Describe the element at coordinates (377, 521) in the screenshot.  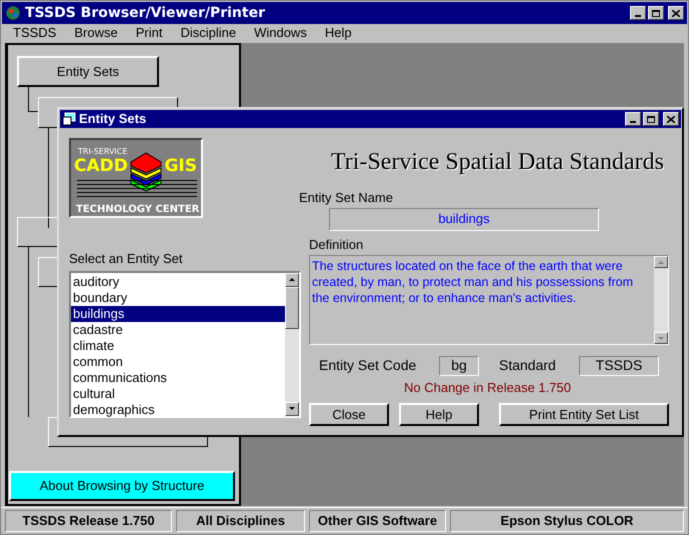
I see `status-pane: Other GIS Software` at that location.